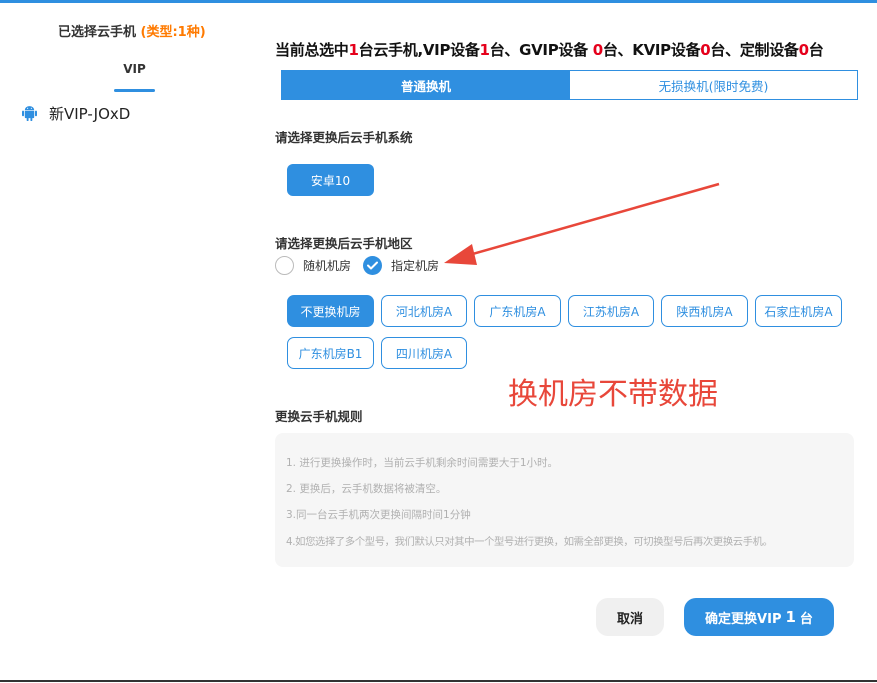 The height and width of the screenshot is (683, 877). I want to click on android-icon, so click(29, 113).